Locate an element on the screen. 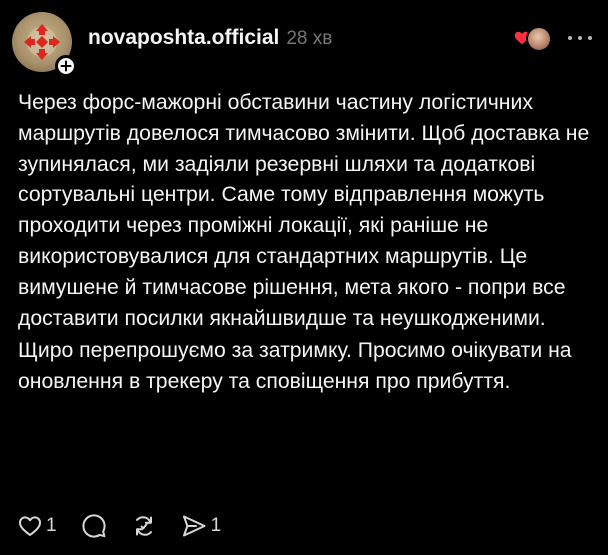  send-icon is located at coordinates (194, 526).